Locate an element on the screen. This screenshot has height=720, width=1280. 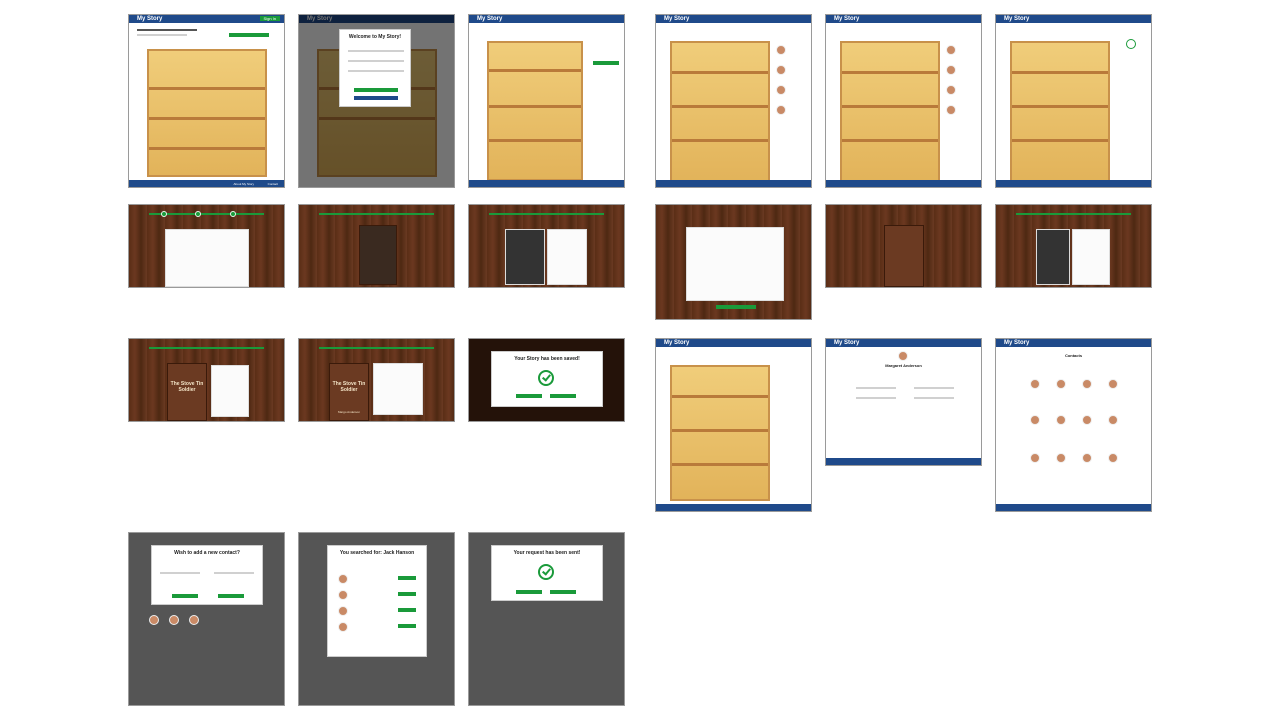
header-bar: My Story Sign In is located at coordinates (206, 19).